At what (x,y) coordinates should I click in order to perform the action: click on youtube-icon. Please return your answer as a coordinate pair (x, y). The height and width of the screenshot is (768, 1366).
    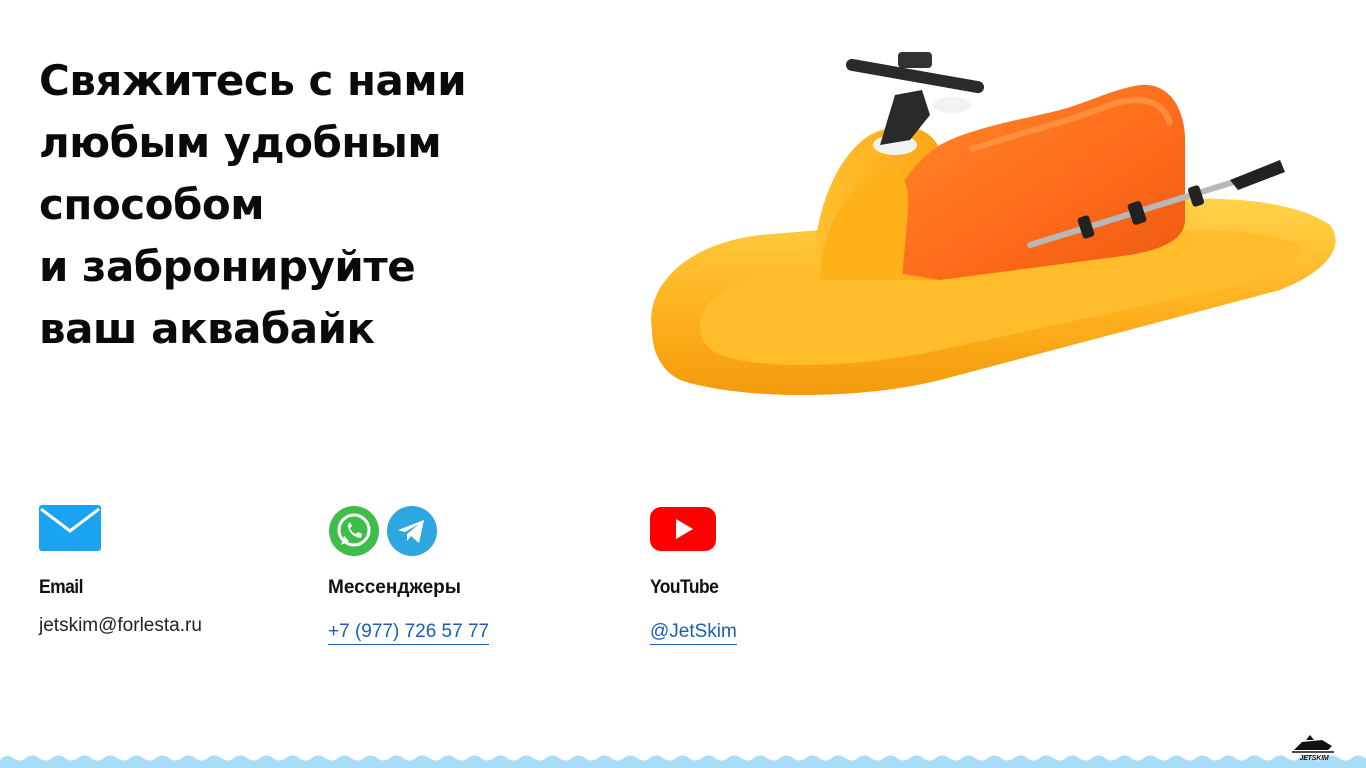
    Looking at the image, I should click on (683, 529).